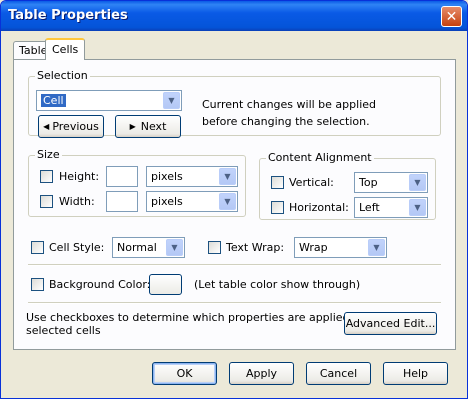  What do you see at coordinates (277, 182) in the screenshot?
I see `vertical-checkbox` at bounding box center [277, 182].